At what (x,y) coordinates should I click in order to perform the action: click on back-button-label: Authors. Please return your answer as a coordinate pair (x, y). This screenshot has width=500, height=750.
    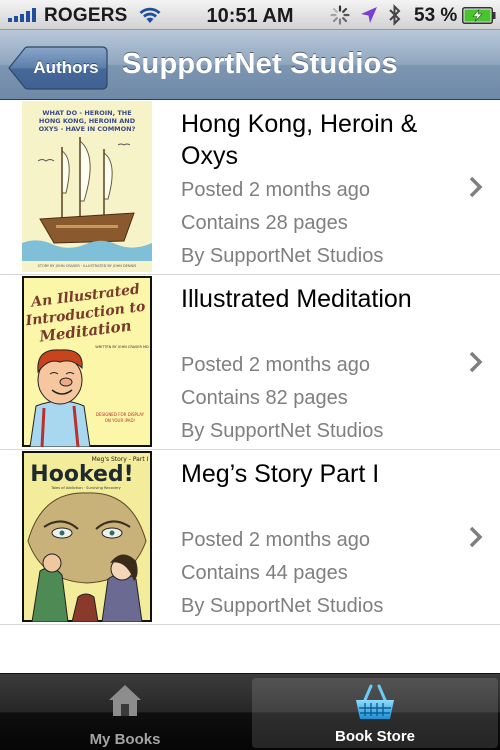
    Looking at the image, I should click on (66, 67).